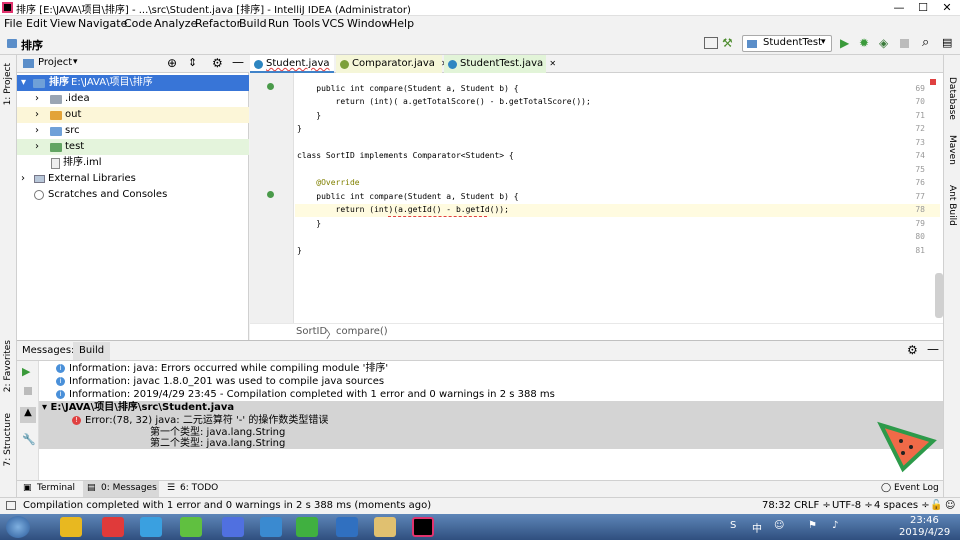 The width and height of the screenshot is (960, 540). What do you see at coordinates (191, 527) in the screenshot?
I see `taskbar-video-icon` at bounding box center [191, 527].